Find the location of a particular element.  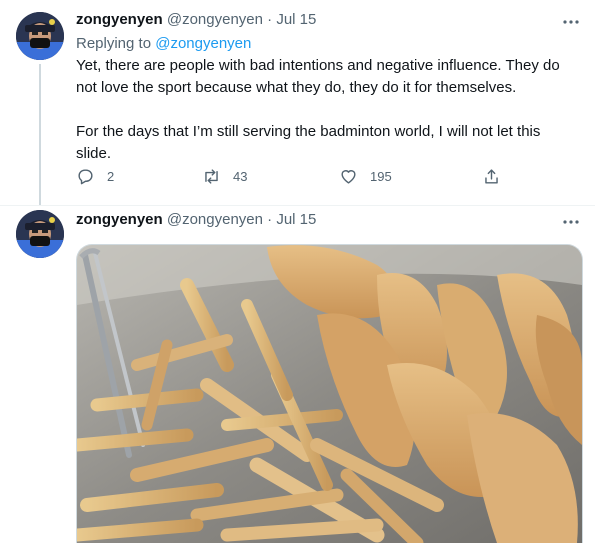

like-button: 195 is located at coordinates (365, 176).